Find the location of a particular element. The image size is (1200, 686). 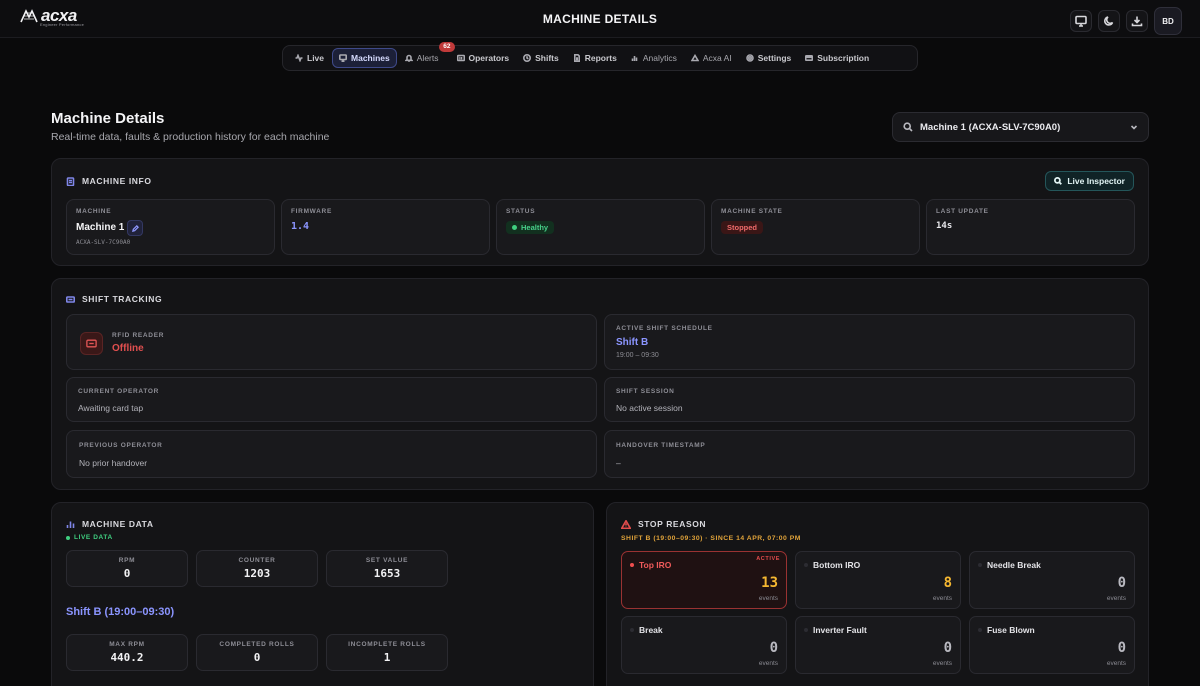

gear-icon is located at coordinates (749, 58).